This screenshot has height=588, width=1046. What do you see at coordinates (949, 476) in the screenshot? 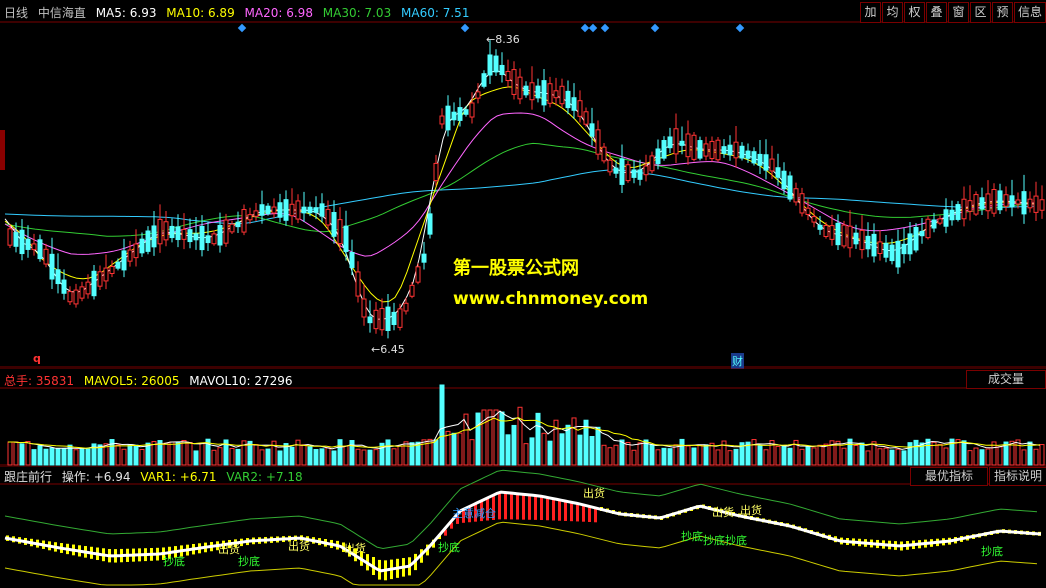
I see `best-indicator-button: 最优指标` at bounding box center [949, 476].